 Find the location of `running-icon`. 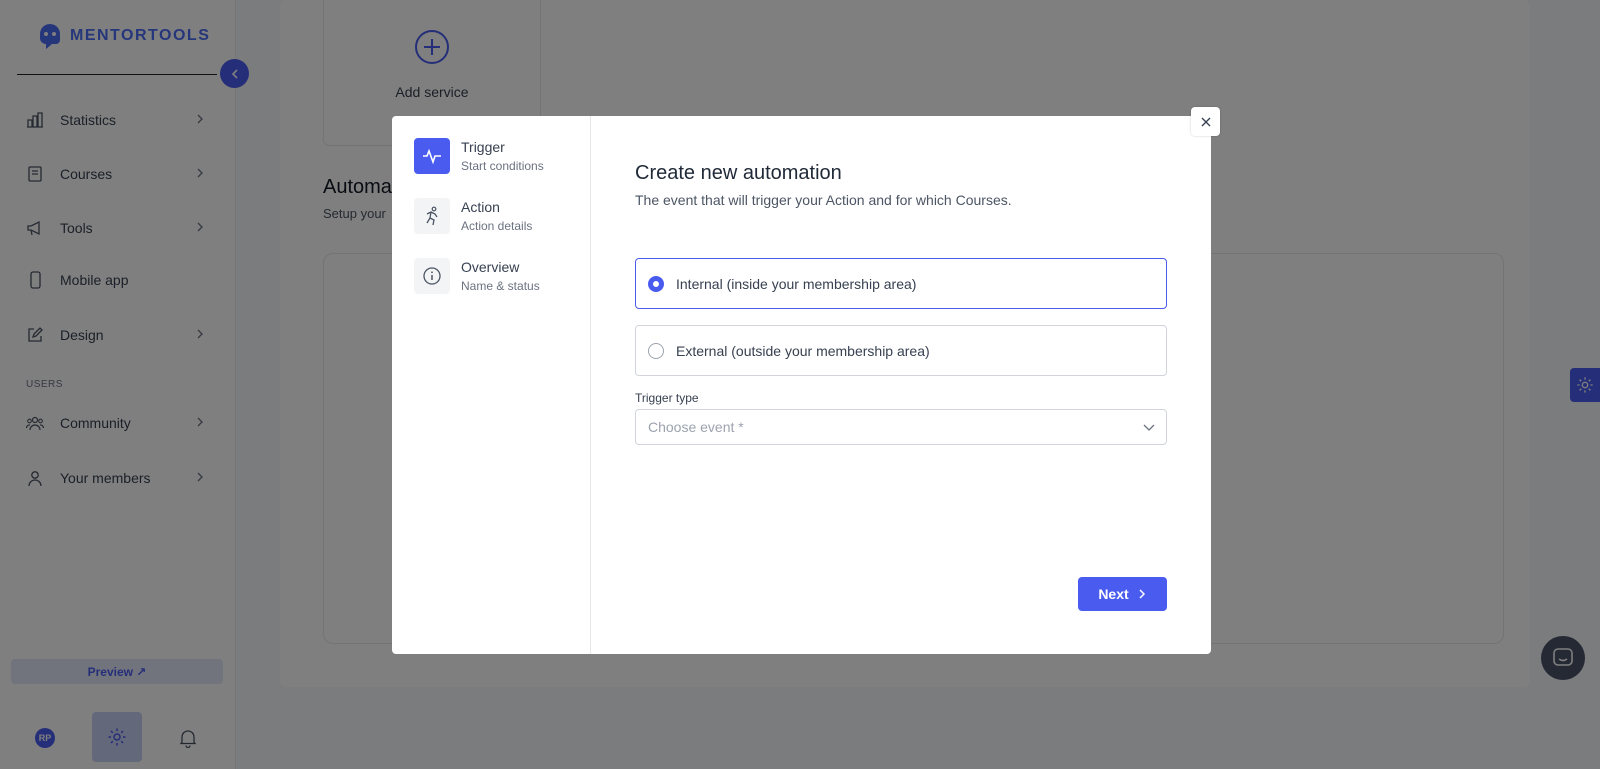

running-icon is located at coordinates (432, 216).